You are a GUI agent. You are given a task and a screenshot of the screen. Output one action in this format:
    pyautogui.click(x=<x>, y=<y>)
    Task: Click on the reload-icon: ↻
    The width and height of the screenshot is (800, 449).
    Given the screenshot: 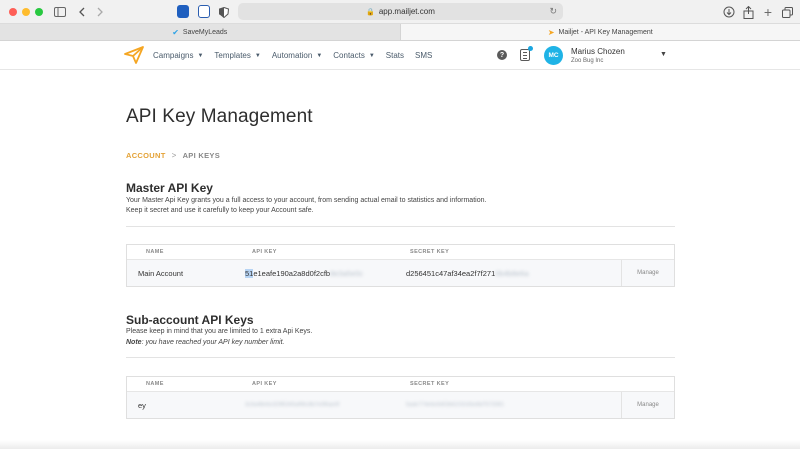 What is the action you would take?
    pyautogui.click(x=553, y=11)
    